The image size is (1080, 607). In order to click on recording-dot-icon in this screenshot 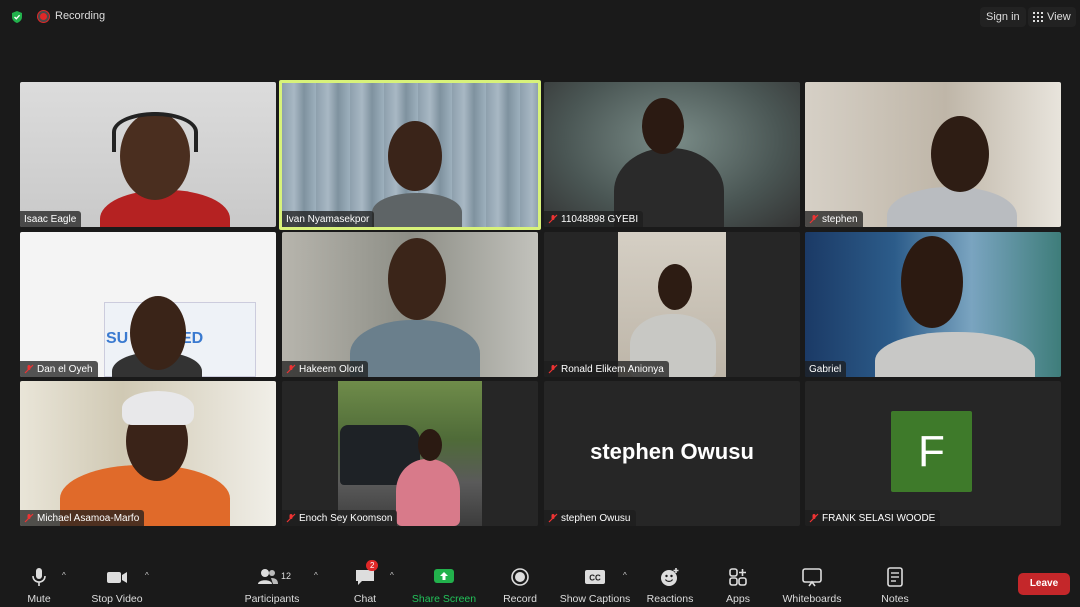, I will do `click(43, 16)`.